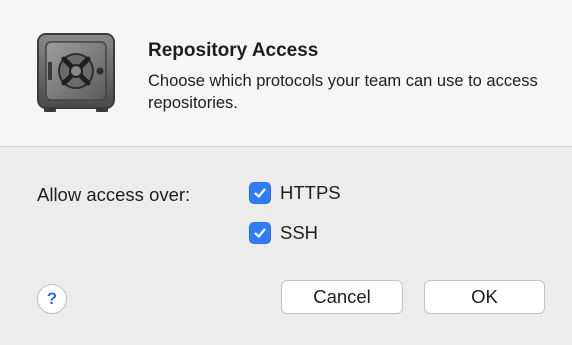  Describe the element at coordinates (310, 192) in the screenshot. I see `https-label: HTTPS` at that location.